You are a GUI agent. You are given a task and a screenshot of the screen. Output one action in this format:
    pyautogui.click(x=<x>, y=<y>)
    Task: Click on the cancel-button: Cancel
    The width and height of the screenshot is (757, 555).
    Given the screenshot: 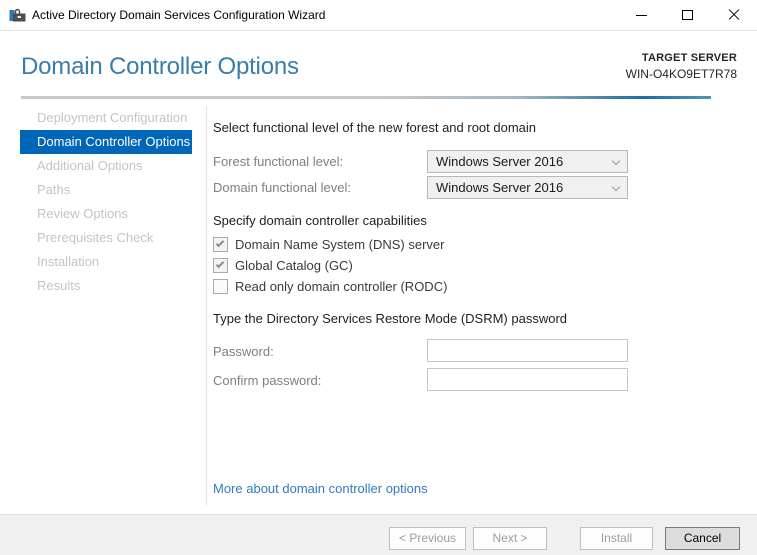 What is the action you would take?
    pyautogui.click(x=702, y=538)
    